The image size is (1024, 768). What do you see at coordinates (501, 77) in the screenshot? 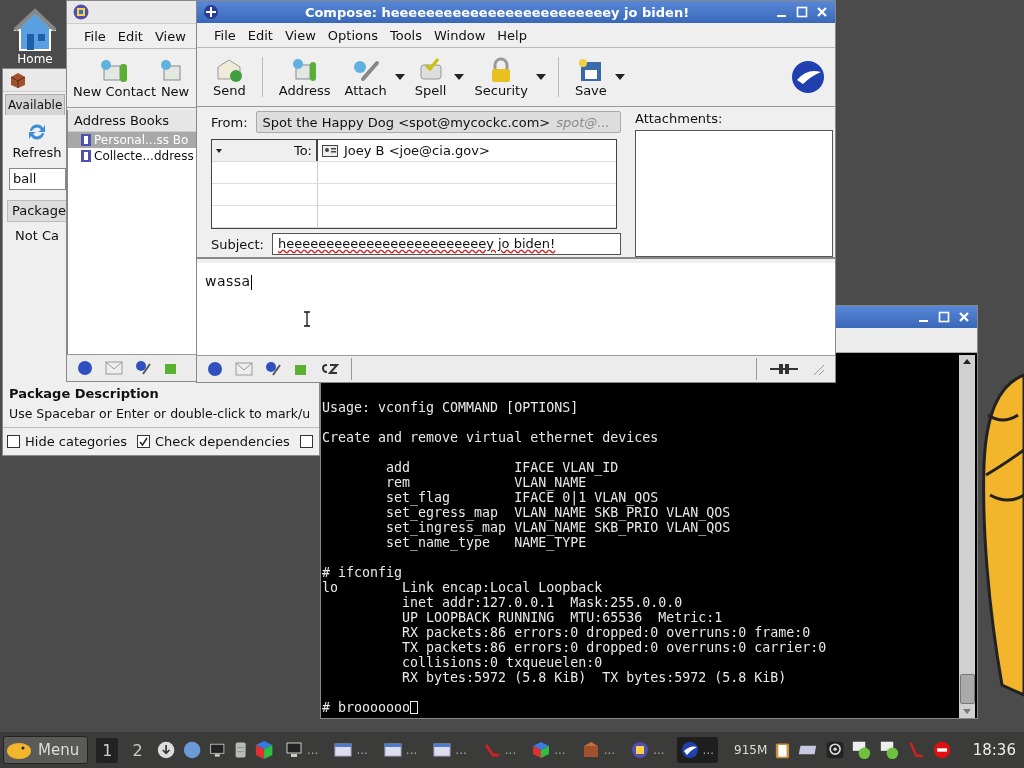
I see `toolbar-button: Security` at bounding box center [501, 77].